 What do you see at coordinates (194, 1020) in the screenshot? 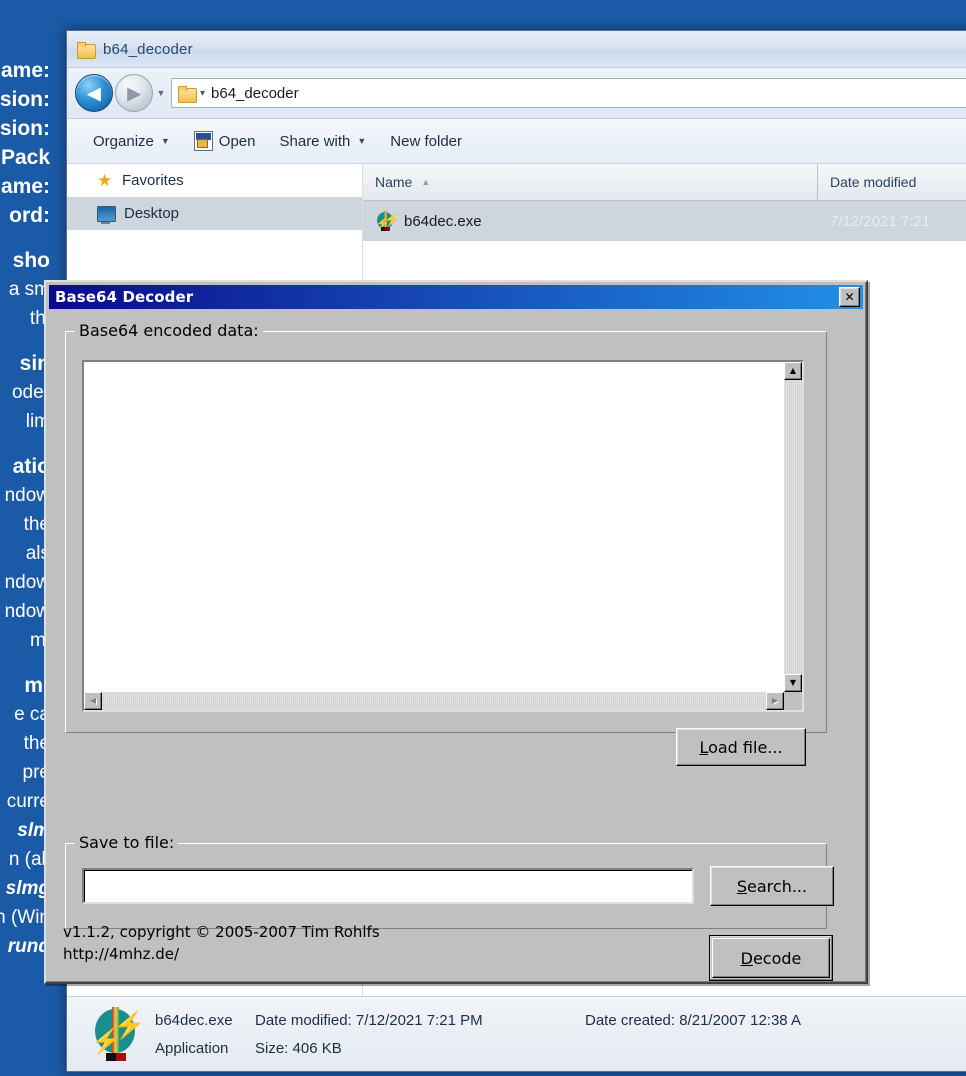
I see `status-file-name: b64dec.exe` at bounding box center [194, 1020].